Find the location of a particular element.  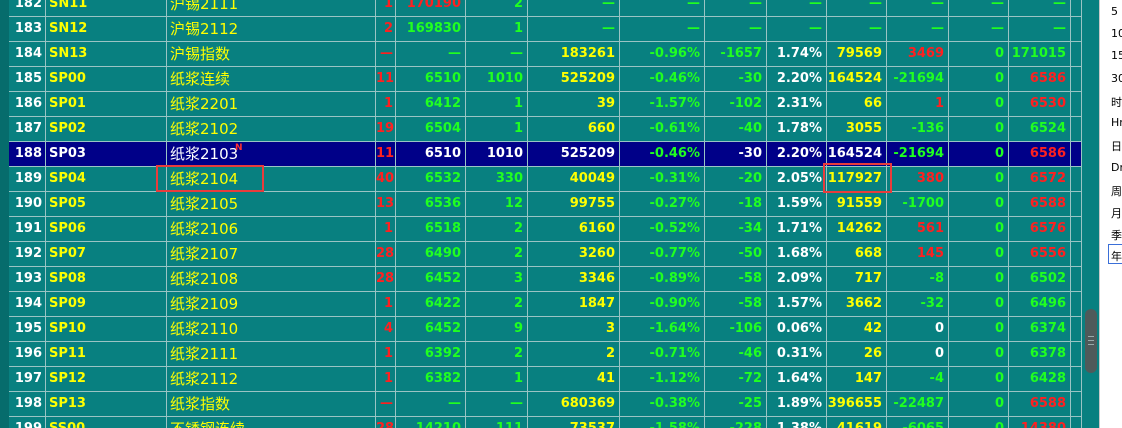

cell-col-b: 6510 is located at coordinates (431, 154).